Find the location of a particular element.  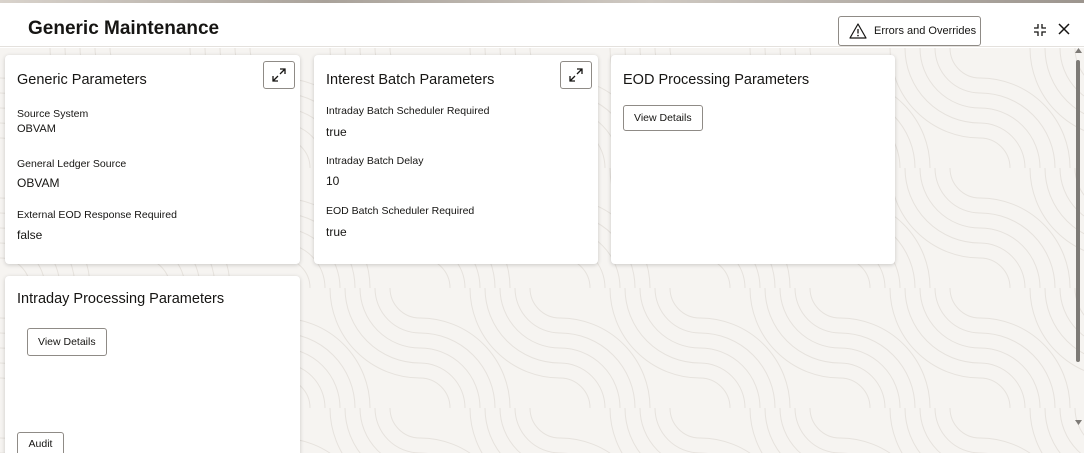

warning-icon is located at coordinates (858, 31).